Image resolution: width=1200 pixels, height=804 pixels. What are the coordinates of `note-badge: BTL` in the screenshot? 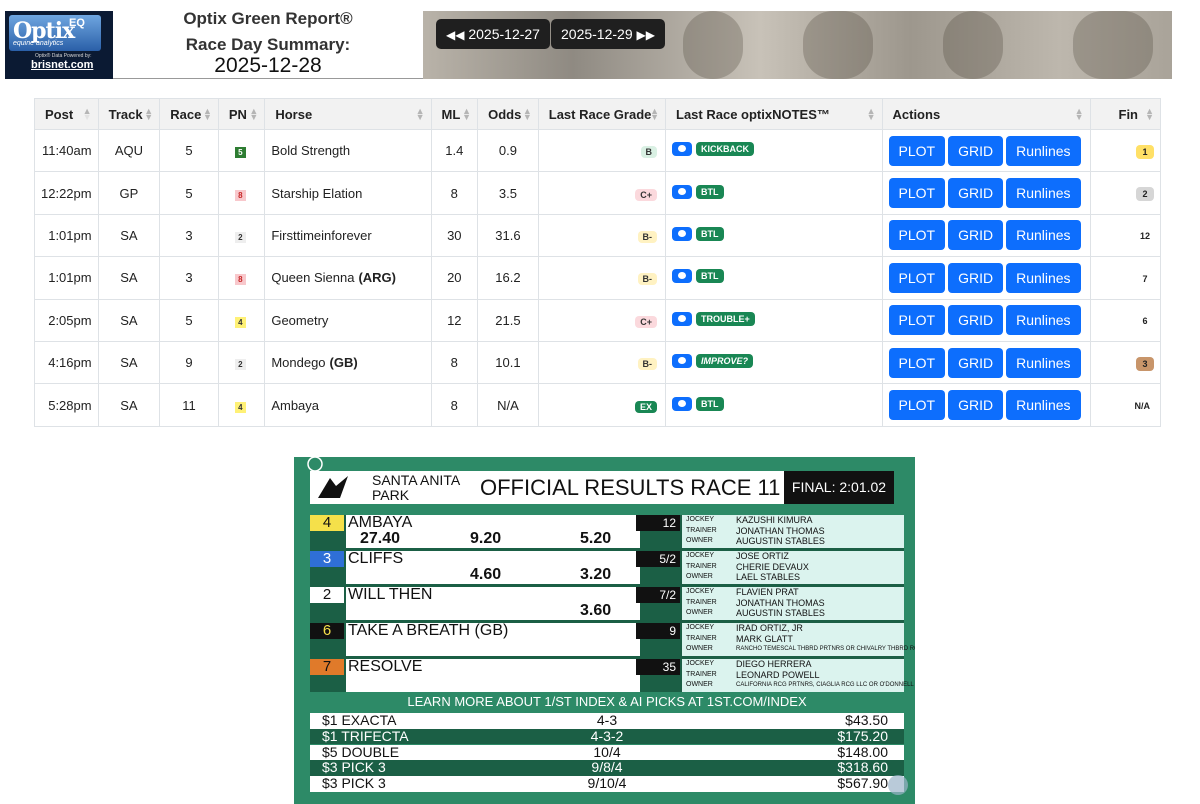 It's located at (710, 403).